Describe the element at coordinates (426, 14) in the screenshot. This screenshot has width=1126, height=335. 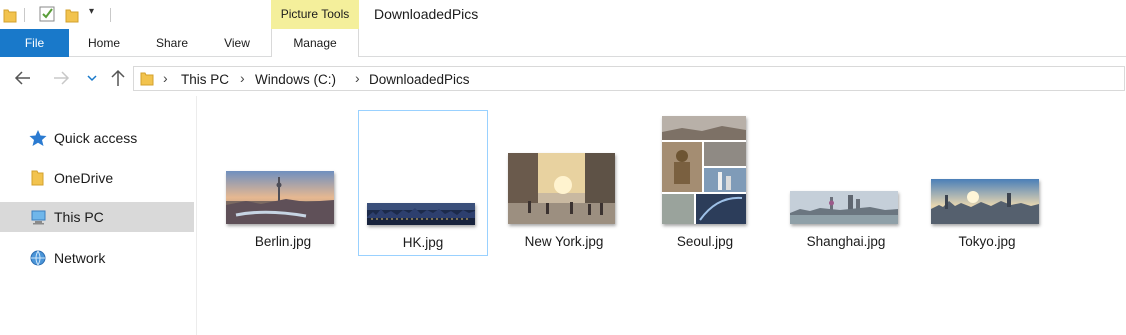
I see `window-title: DownloadedPics` at that location.